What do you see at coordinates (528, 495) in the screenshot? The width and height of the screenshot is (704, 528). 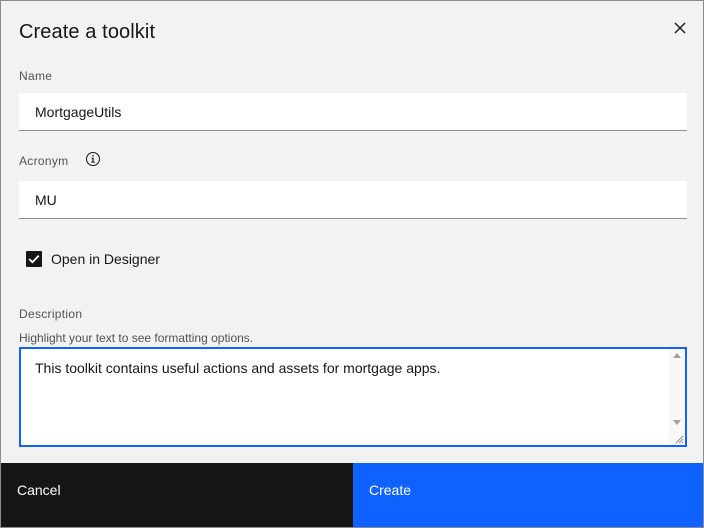 I see `create-button: Create` at bounding box center [528, 495].